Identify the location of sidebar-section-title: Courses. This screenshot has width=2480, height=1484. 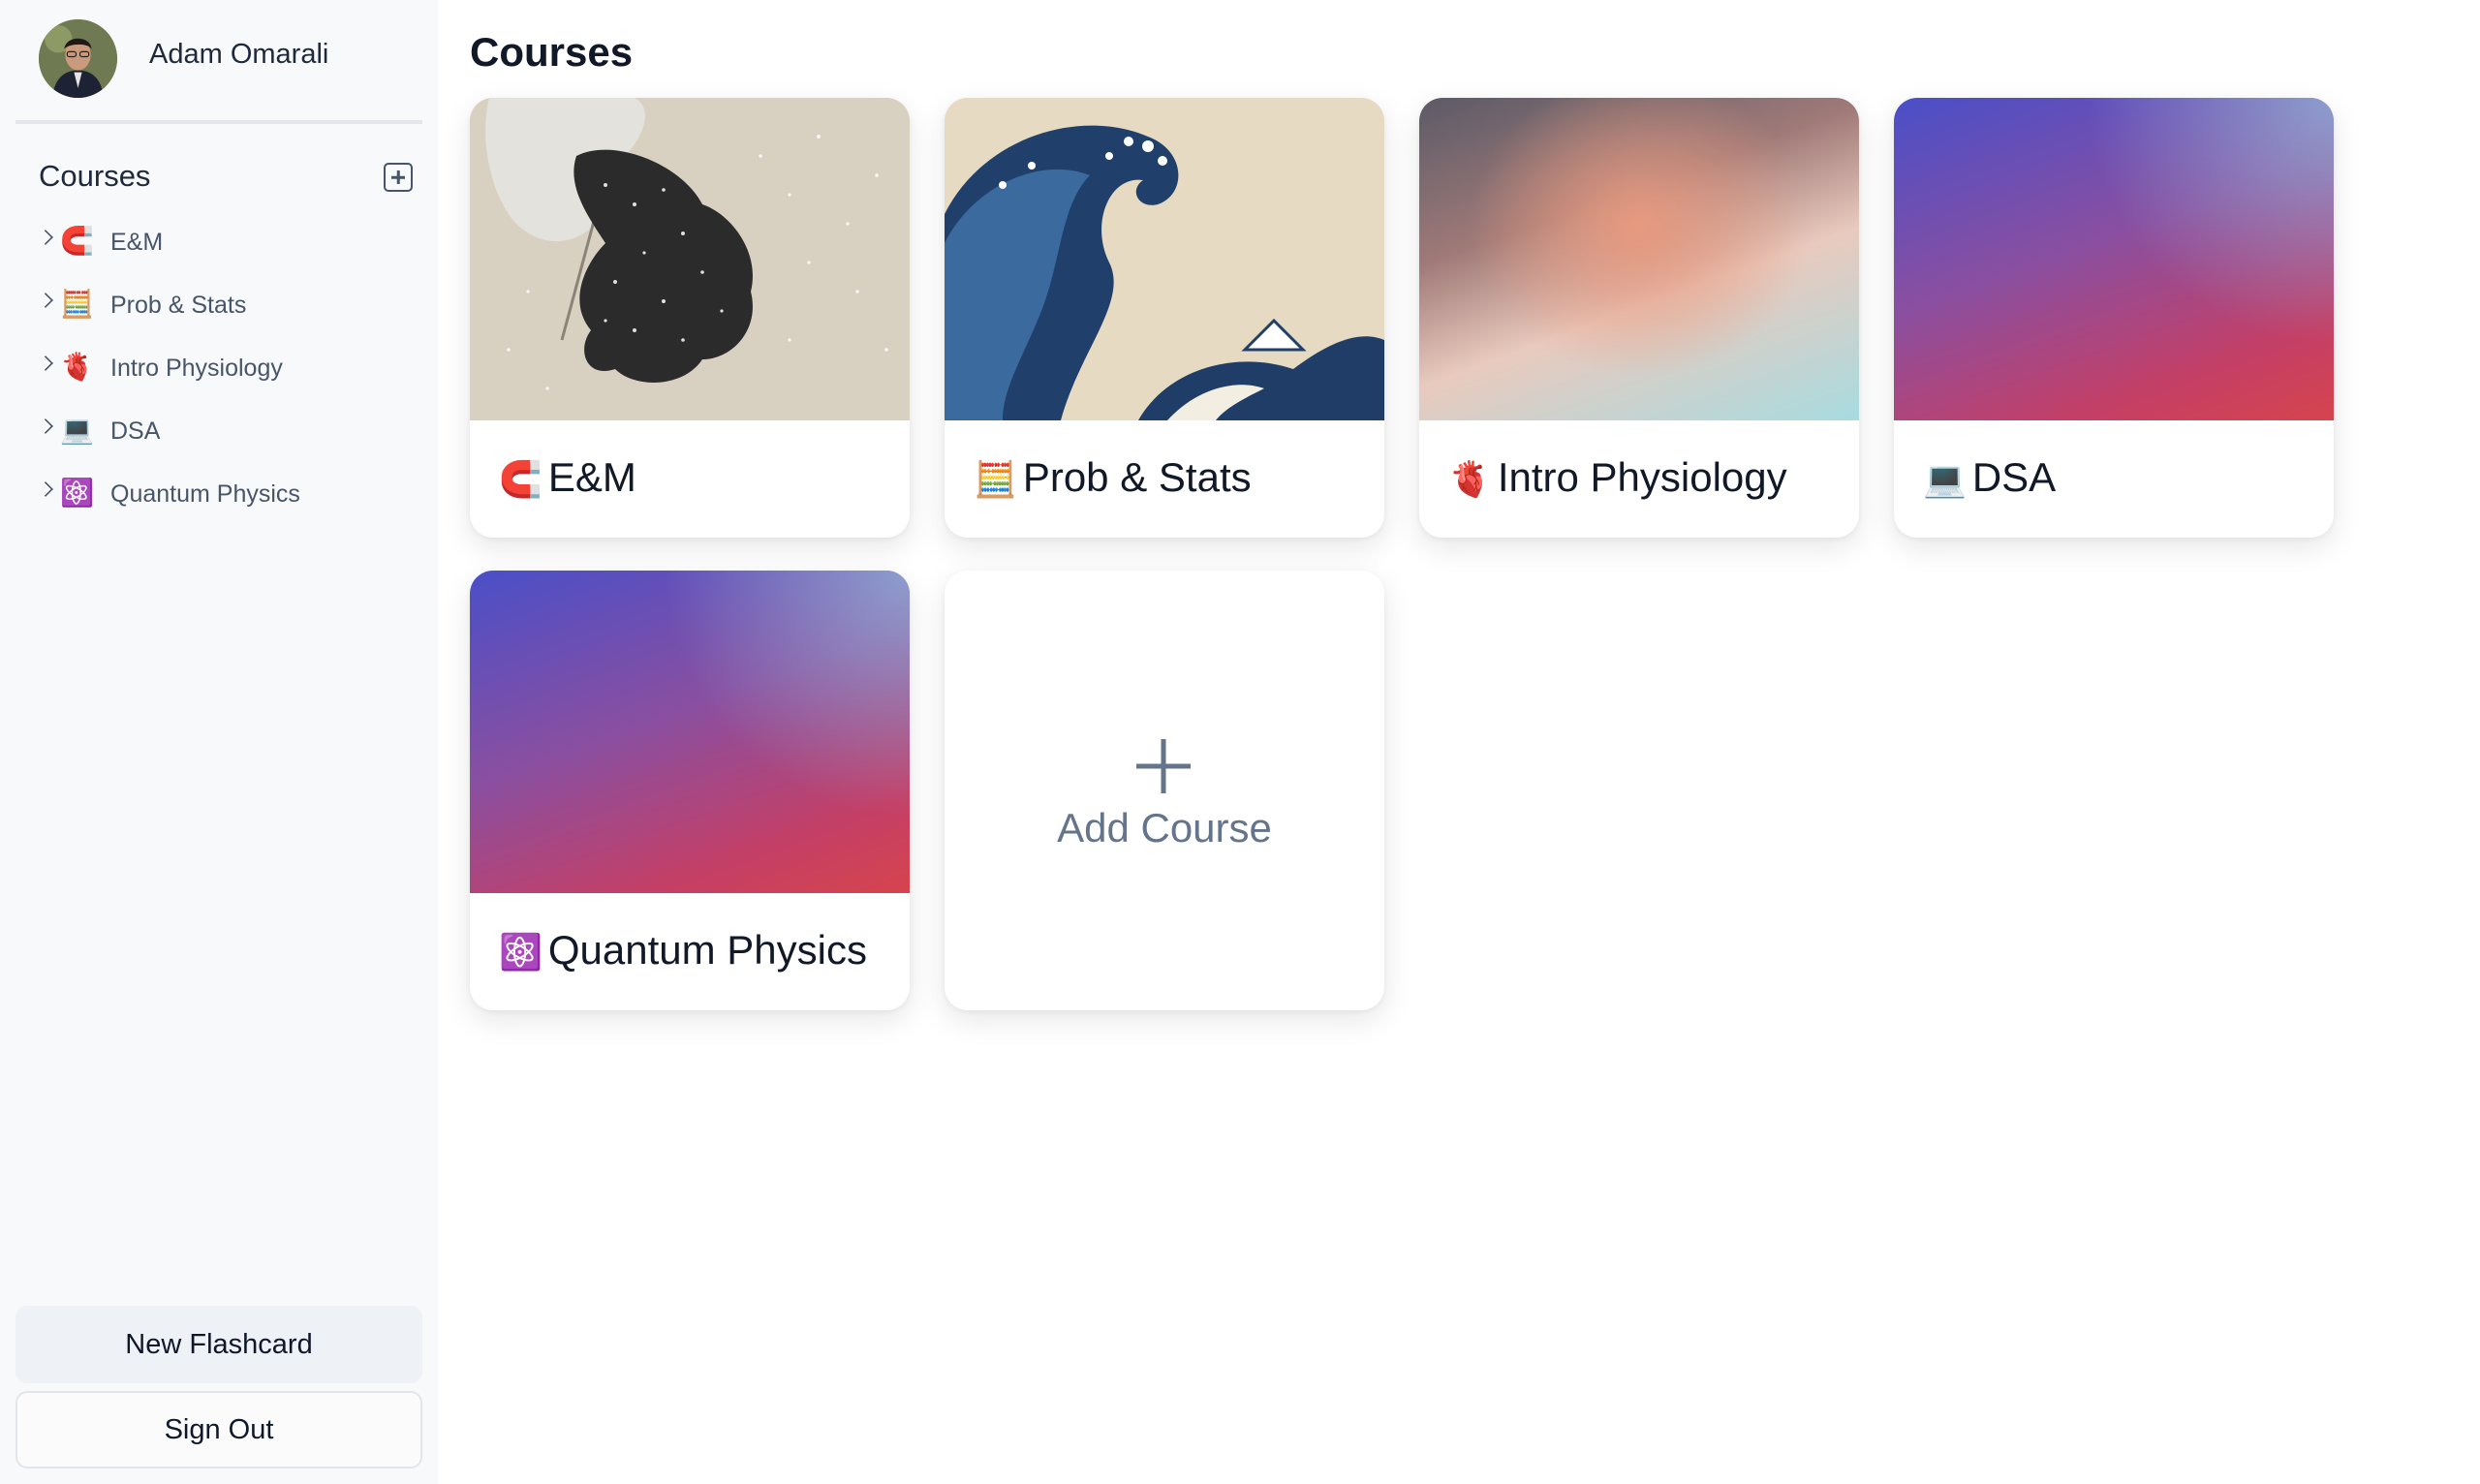
(95, 176).